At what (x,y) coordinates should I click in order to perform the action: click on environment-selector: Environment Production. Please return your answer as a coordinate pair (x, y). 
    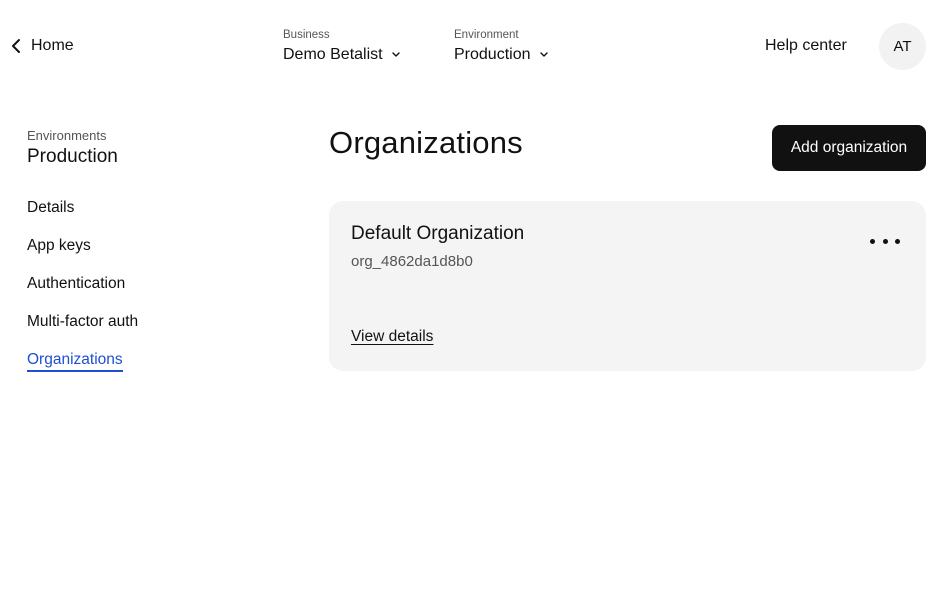
    Looking at the image, I should click on (501, 46).